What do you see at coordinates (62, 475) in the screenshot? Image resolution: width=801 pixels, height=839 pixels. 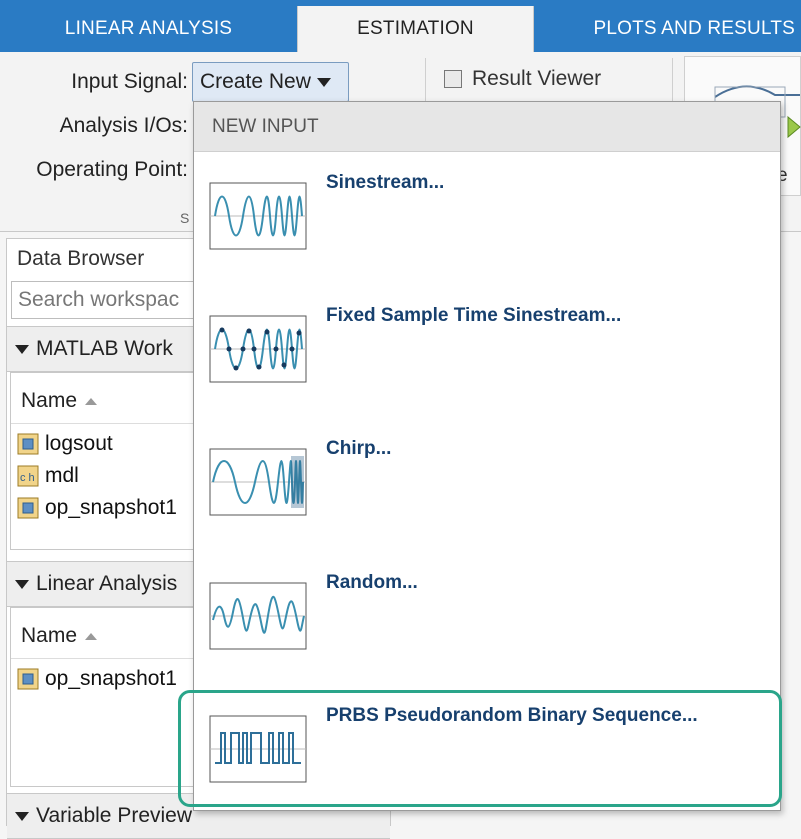 I see `variable-name: mdl` at bounding box center [62, 475].